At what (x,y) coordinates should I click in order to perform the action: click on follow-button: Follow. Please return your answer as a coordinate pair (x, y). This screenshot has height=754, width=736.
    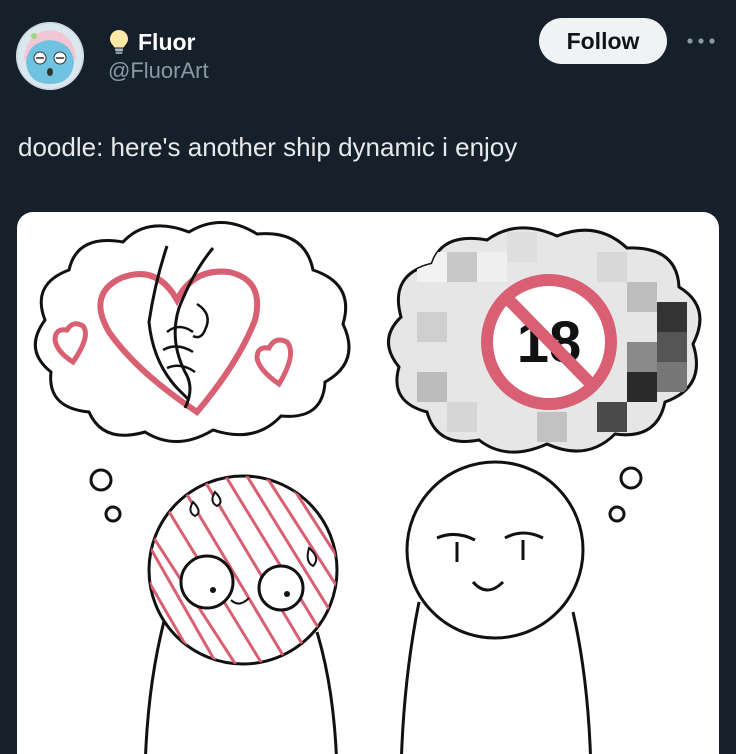
    Looking at the image, I should click on (603, 41).